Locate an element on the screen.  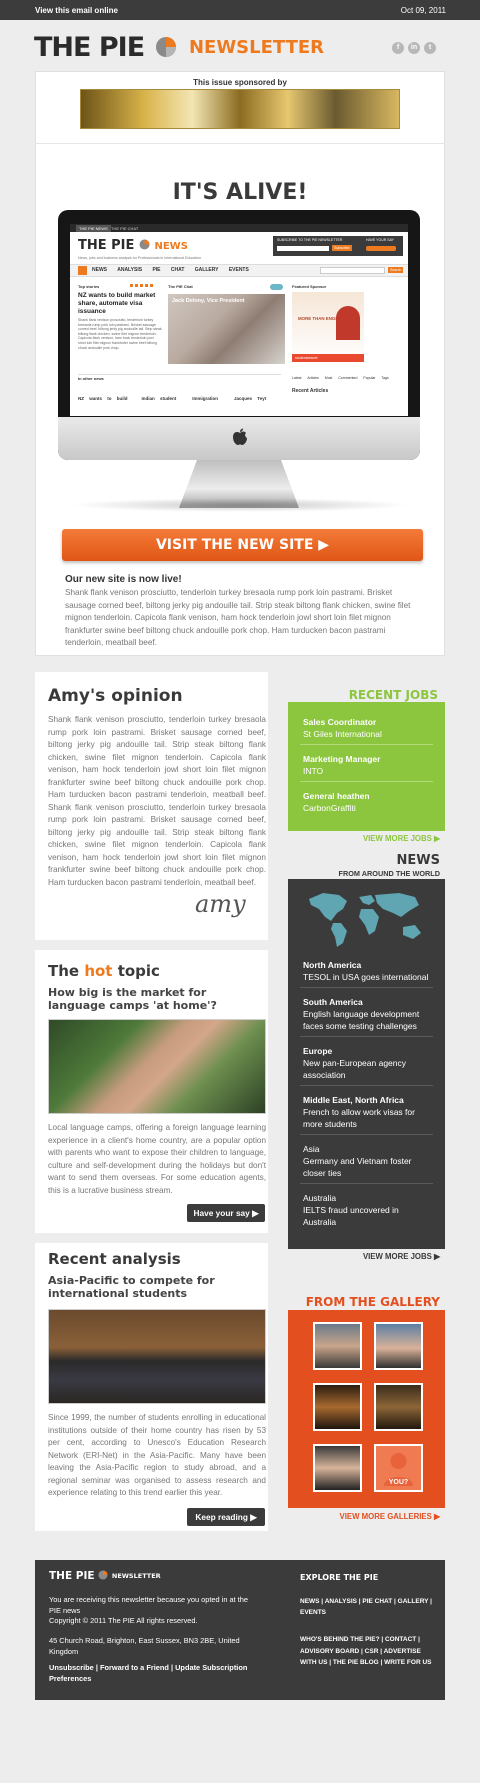
logo-text: THE PIE is located at coordinates (89, 47).